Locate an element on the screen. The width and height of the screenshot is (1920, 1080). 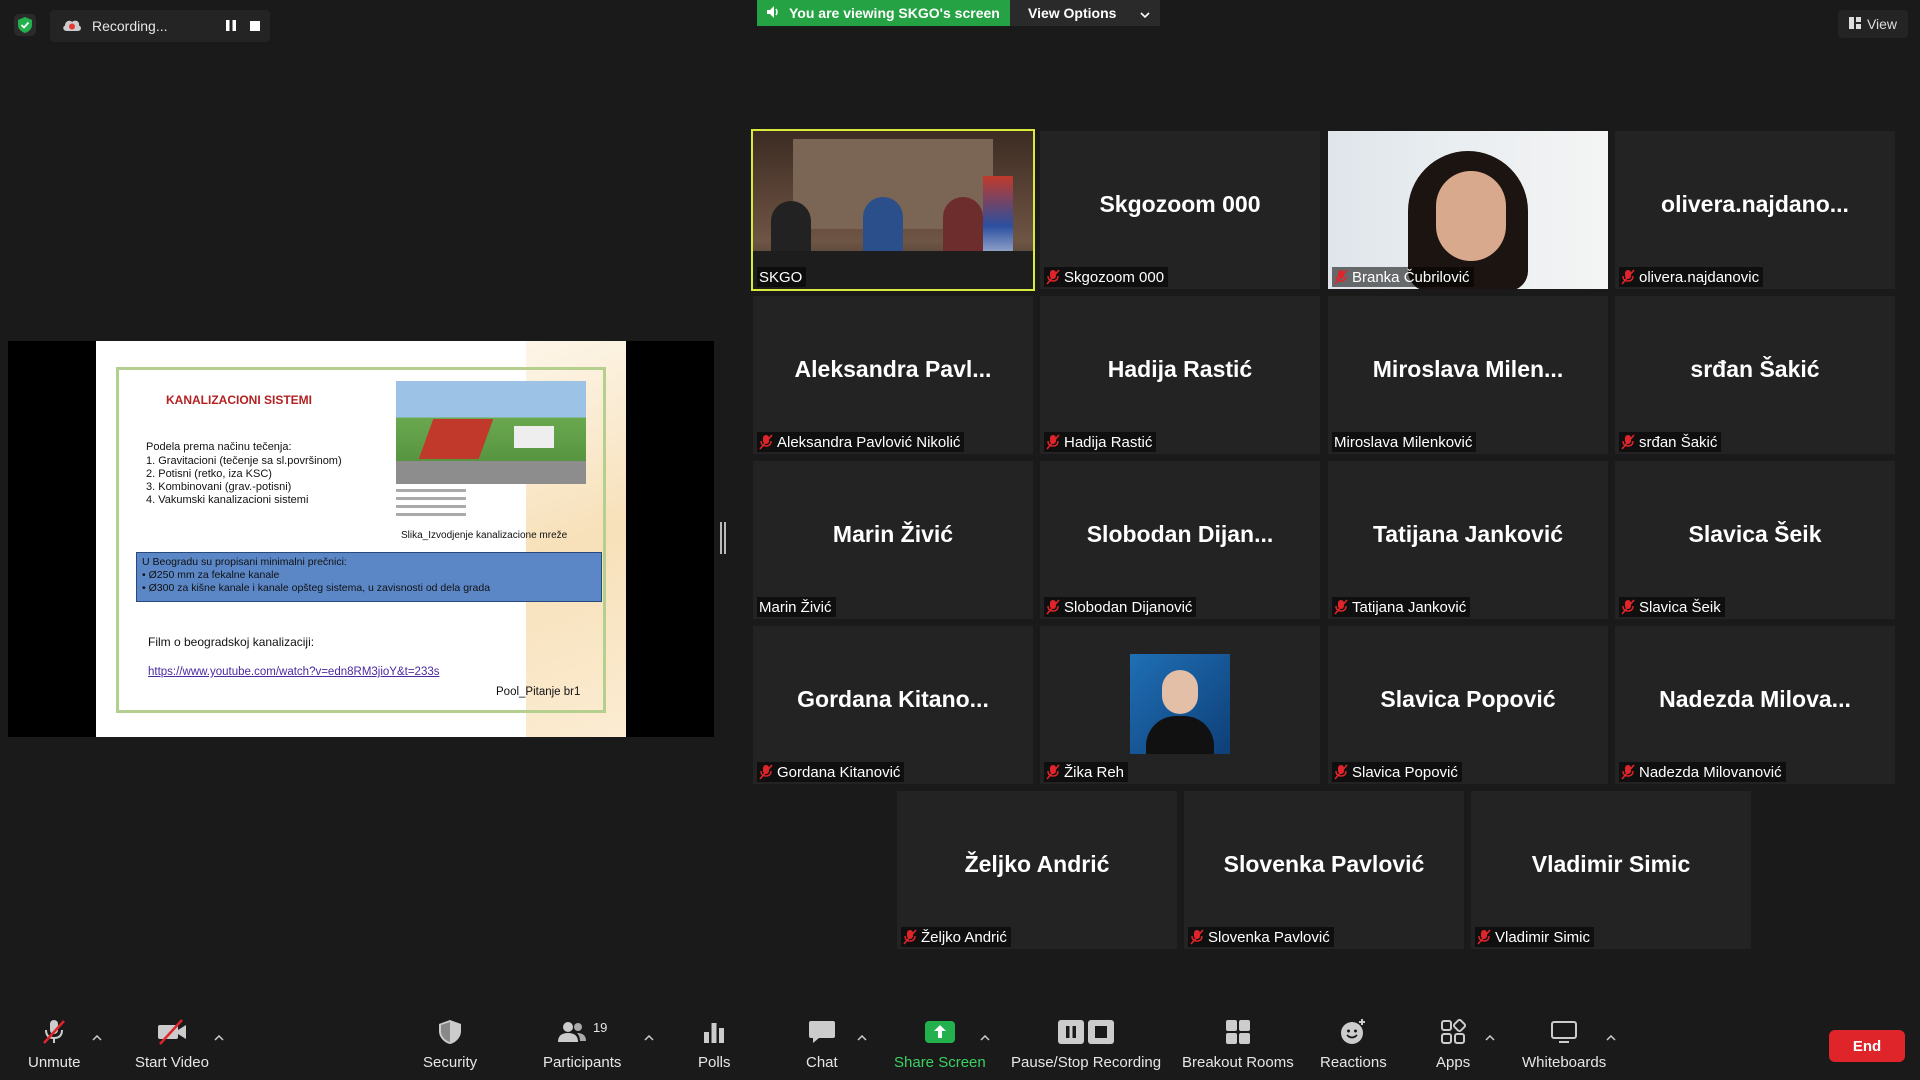
participant-tile: olivera.najdano... olivera.najdanovic is located at coordinates (1755, 210).